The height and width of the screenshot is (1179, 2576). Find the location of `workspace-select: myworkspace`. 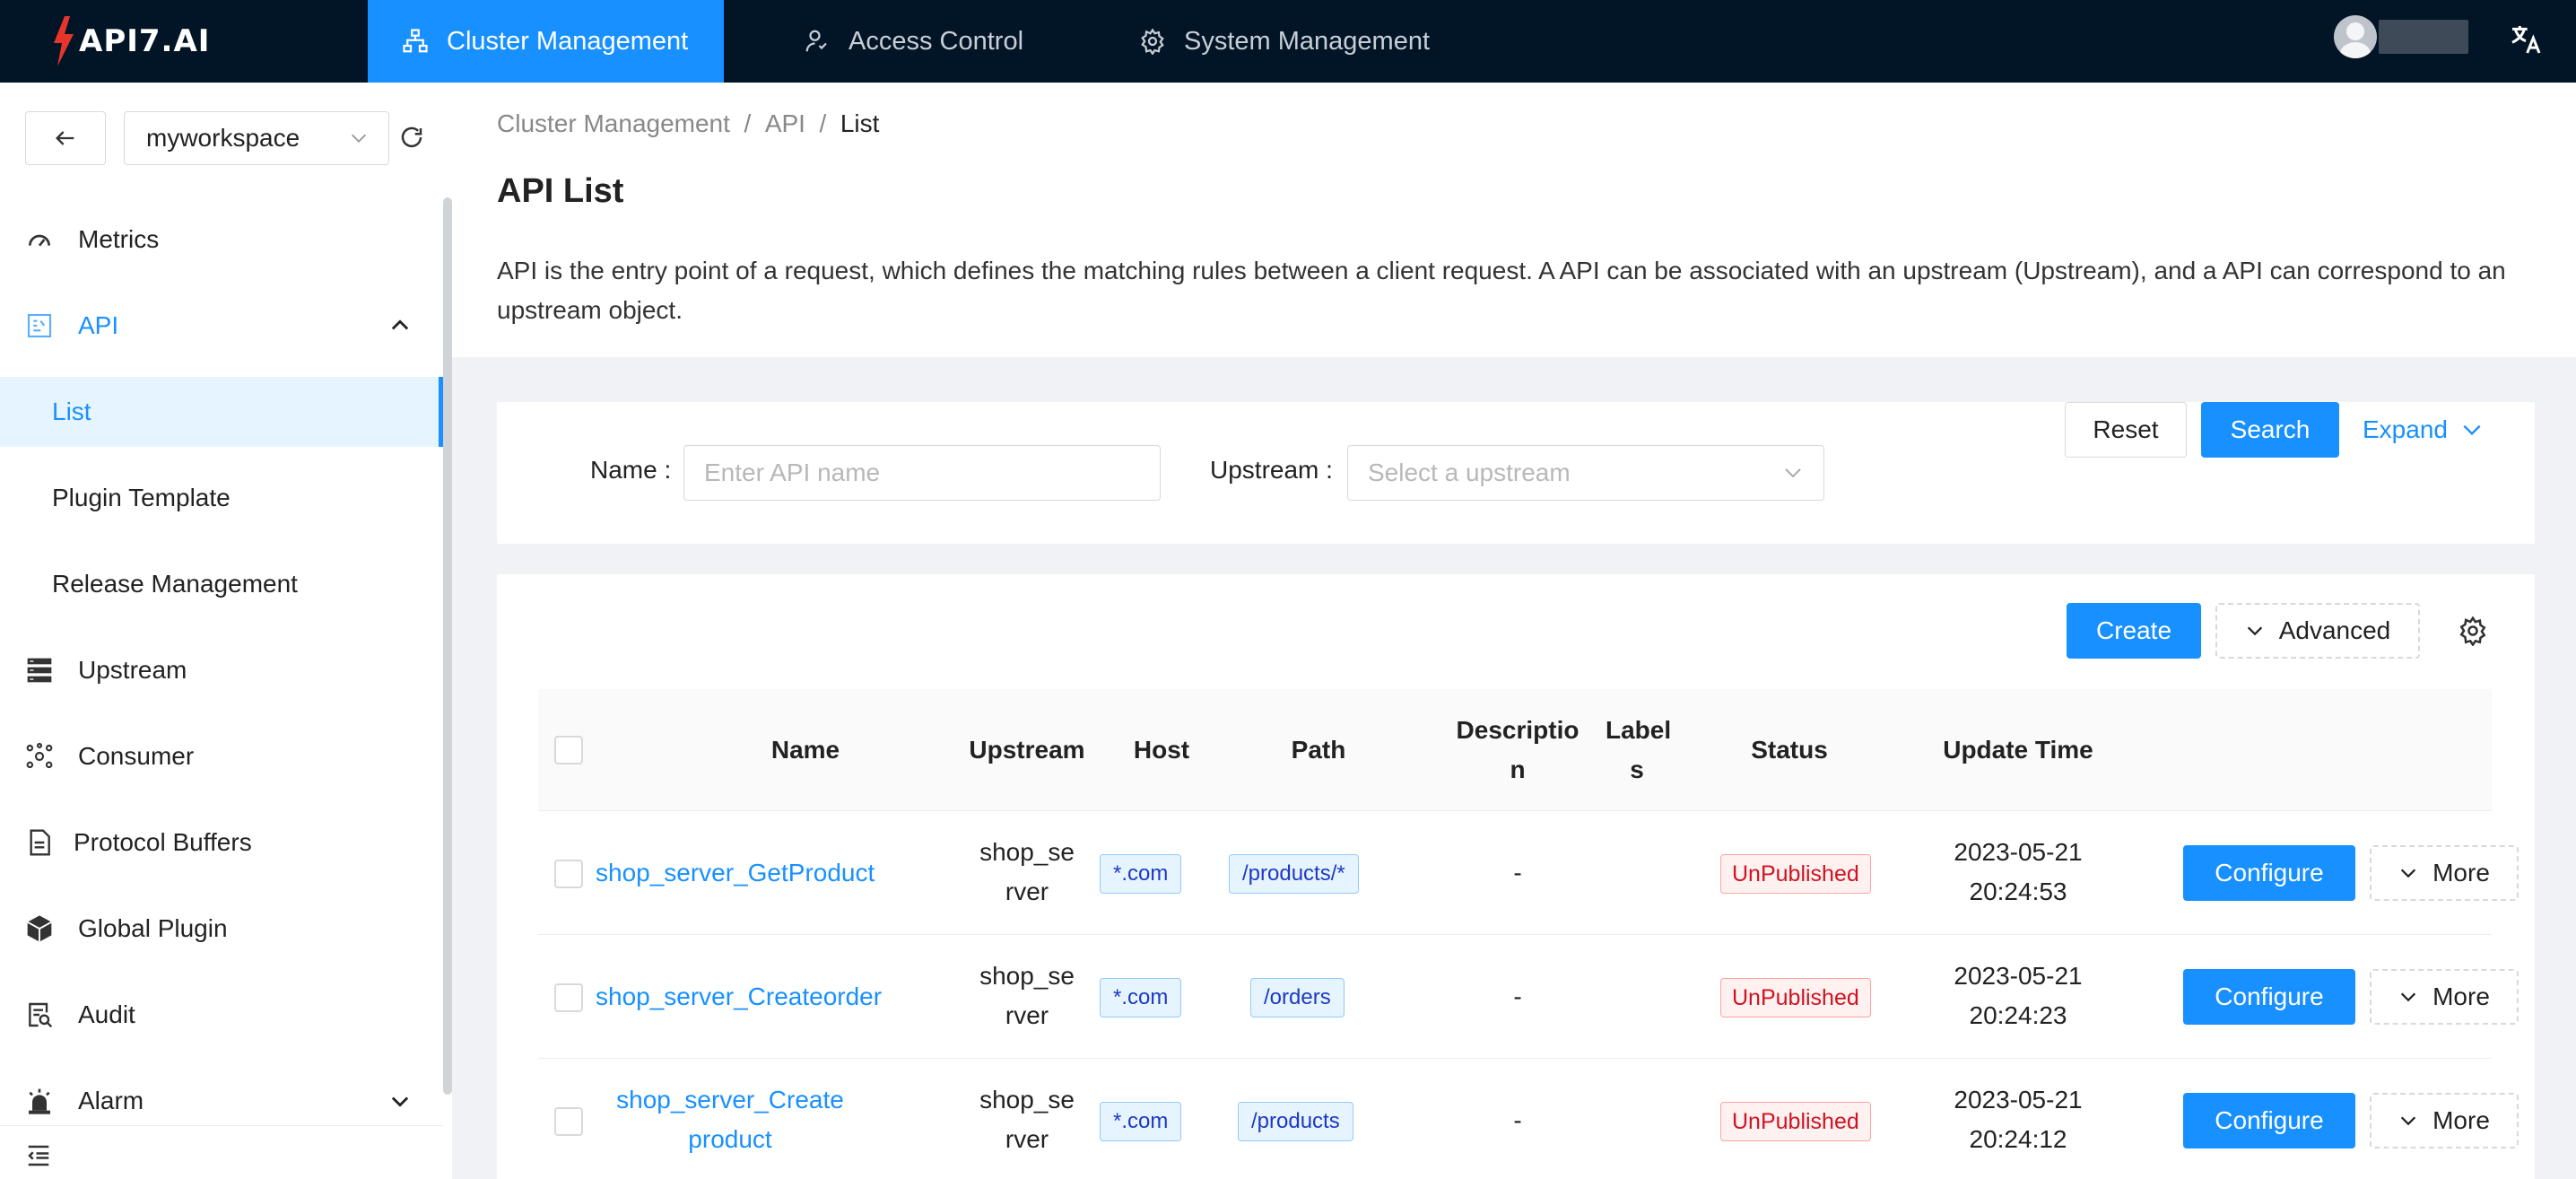

workspace-select: myworkspace is located at coordinates (256, 138).